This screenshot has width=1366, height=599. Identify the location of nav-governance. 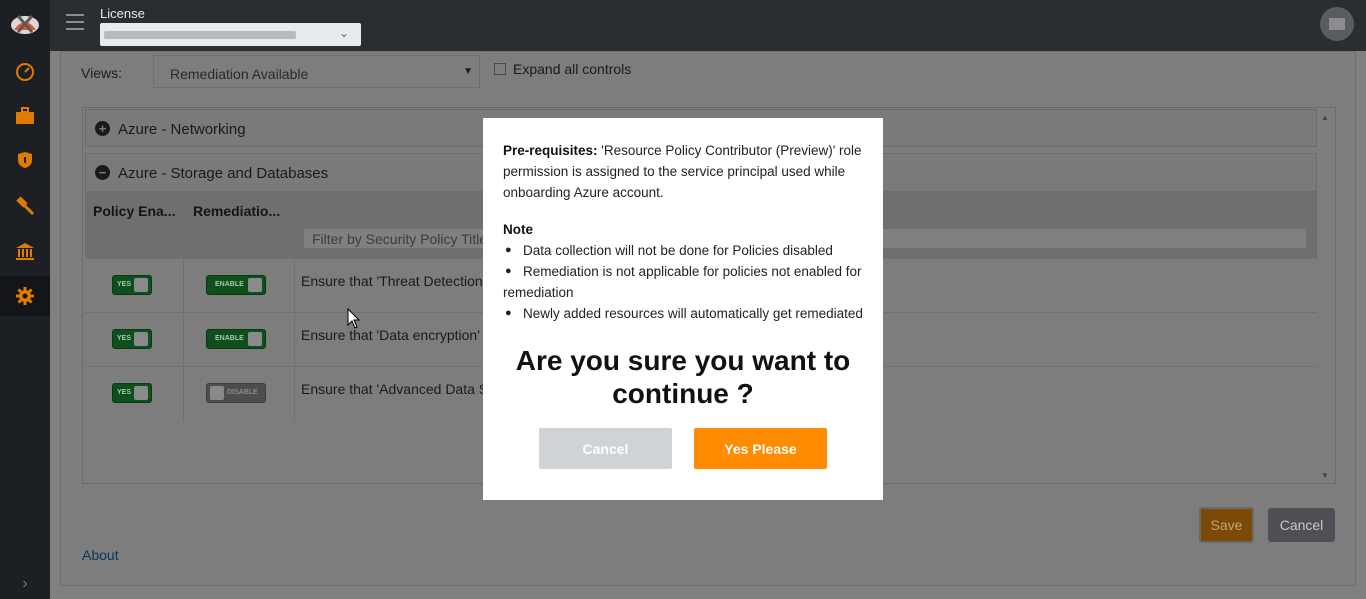
(25, 251).